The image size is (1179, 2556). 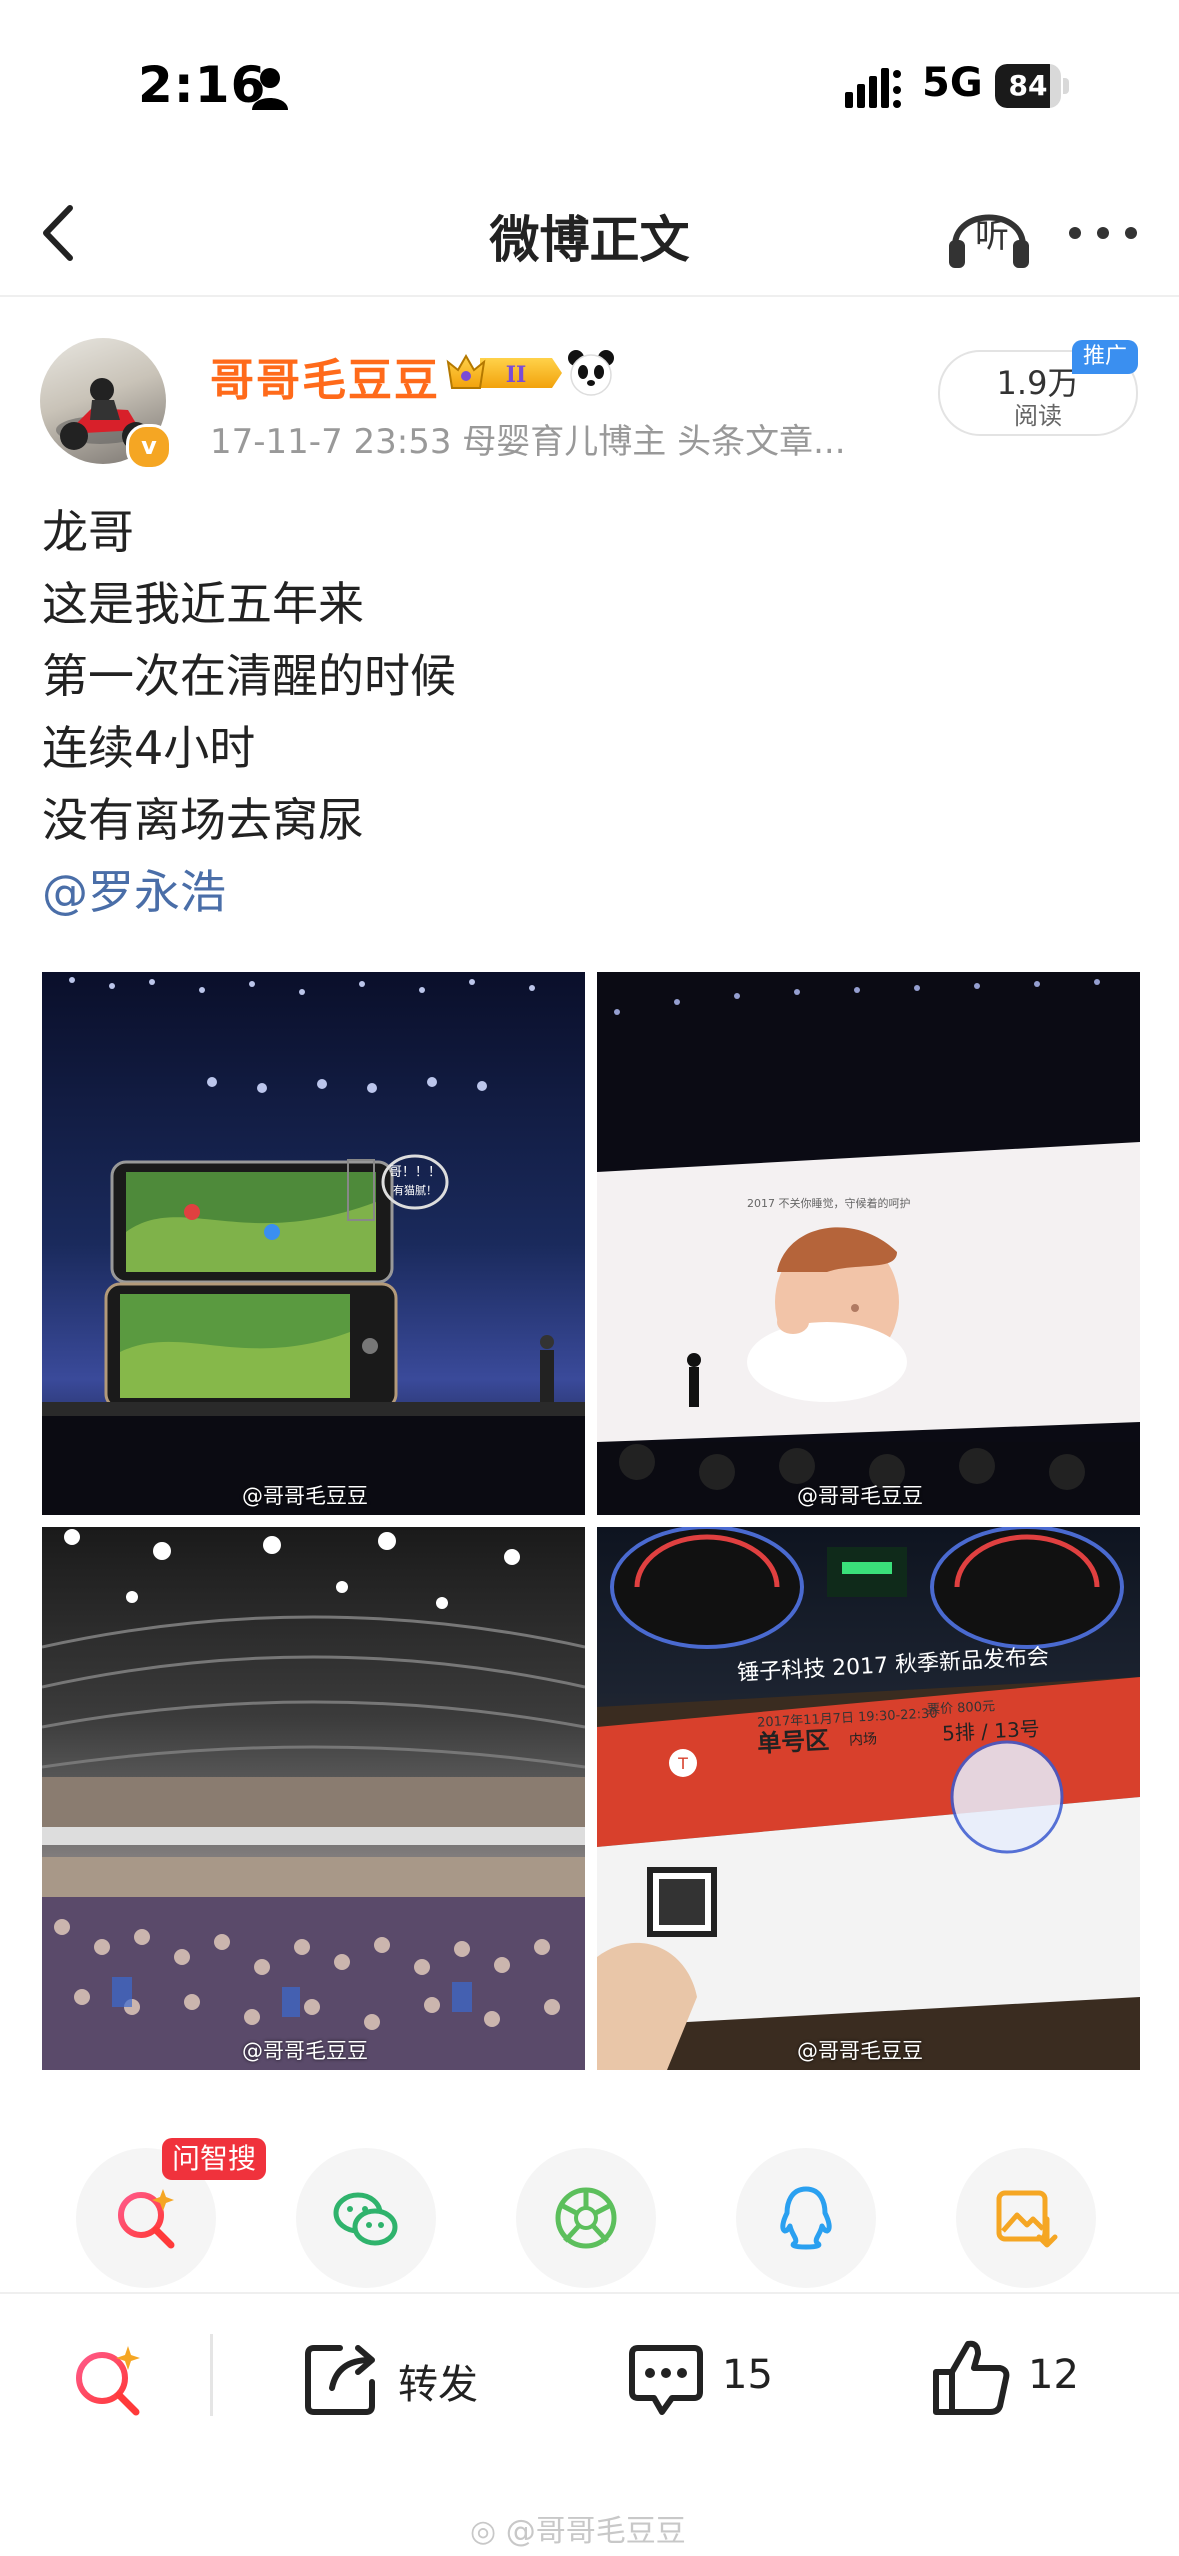 I want to click on moments-icon, so click(x=586, y=2218).